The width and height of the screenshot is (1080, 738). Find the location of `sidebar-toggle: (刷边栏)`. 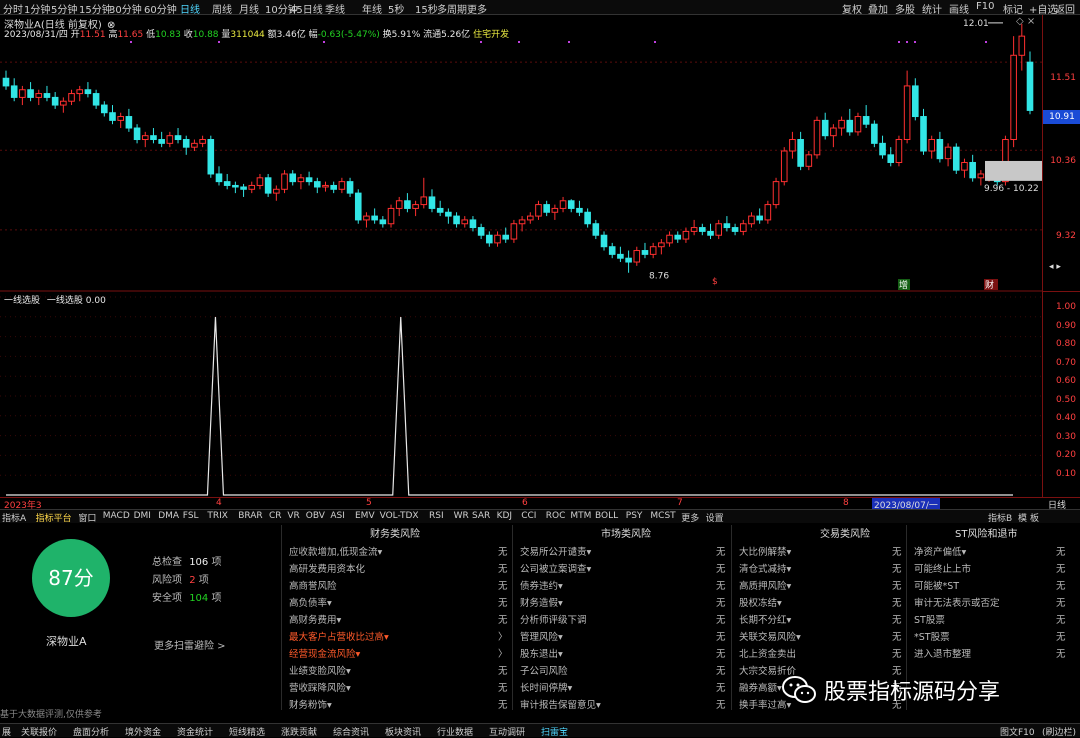

sidebar-toggle: (刷边栏) is located at coordinates (1059, 731).